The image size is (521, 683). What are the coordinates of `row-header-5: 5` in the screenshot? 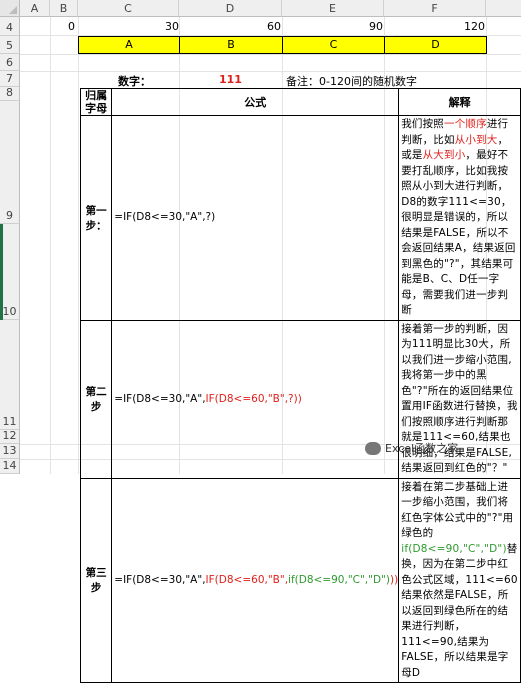 It's located at (10, 45).